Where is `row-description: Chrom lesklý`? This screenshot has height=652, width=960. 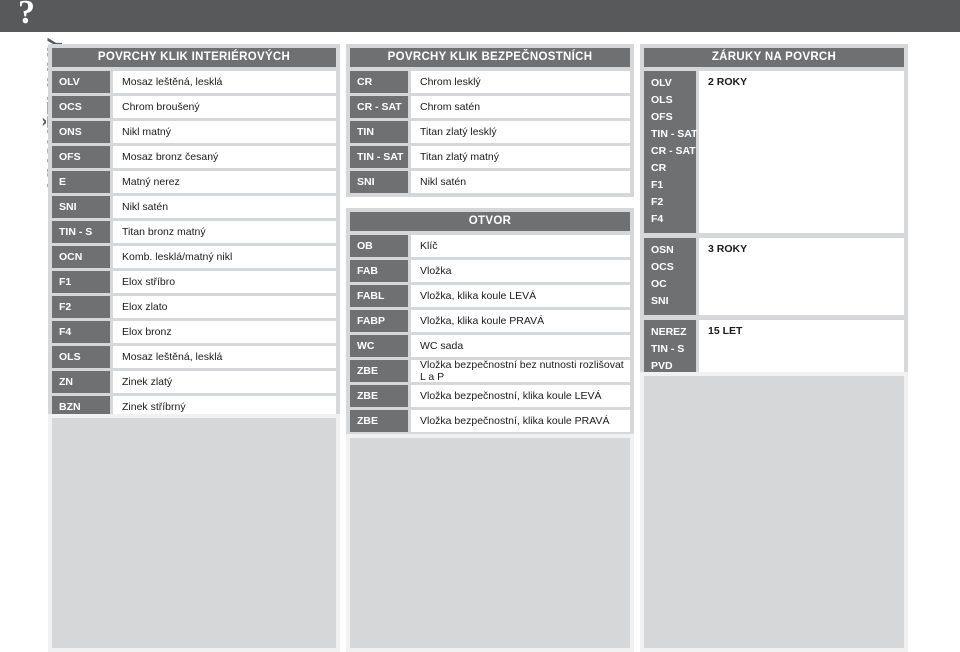 row-description: Chrom lesklý is located at coordinates (520, 82).